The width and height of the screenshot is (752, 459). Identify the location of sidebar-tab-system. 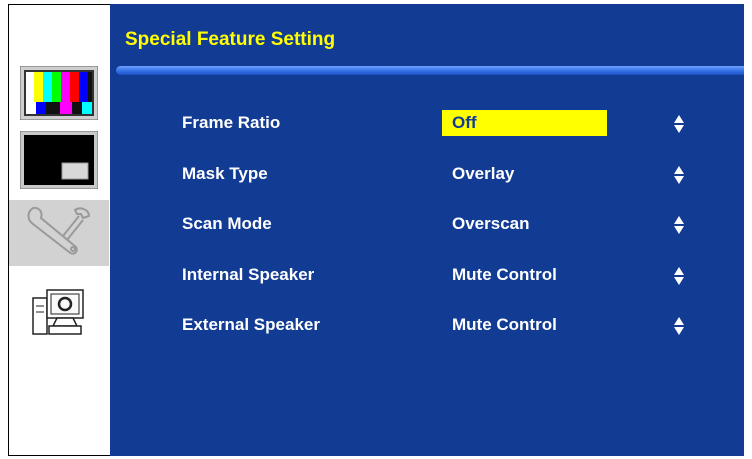
(59, 312).